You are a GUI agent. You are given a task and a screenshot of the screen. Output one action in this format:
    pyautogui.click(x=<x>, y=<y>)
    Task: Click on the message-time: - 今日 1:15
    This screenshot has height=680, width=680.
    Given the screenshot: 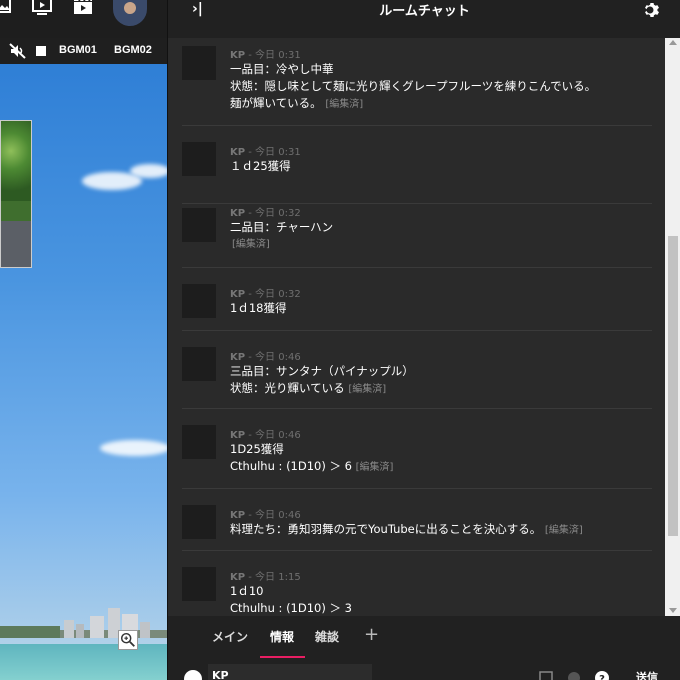 What is the action you would take?
    pyautogui.click(x=274, y=577)
    